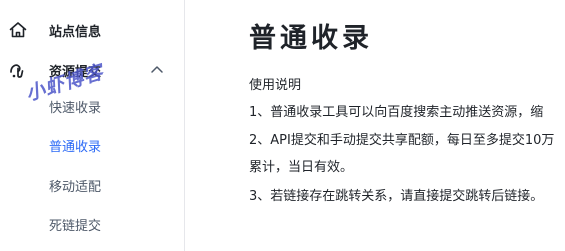 The image size is (565, 251). What do you see at coordinates (275, 85) in the screenshot?
I see `usage-heading: 使用说明` at bounding box center [275, 85].